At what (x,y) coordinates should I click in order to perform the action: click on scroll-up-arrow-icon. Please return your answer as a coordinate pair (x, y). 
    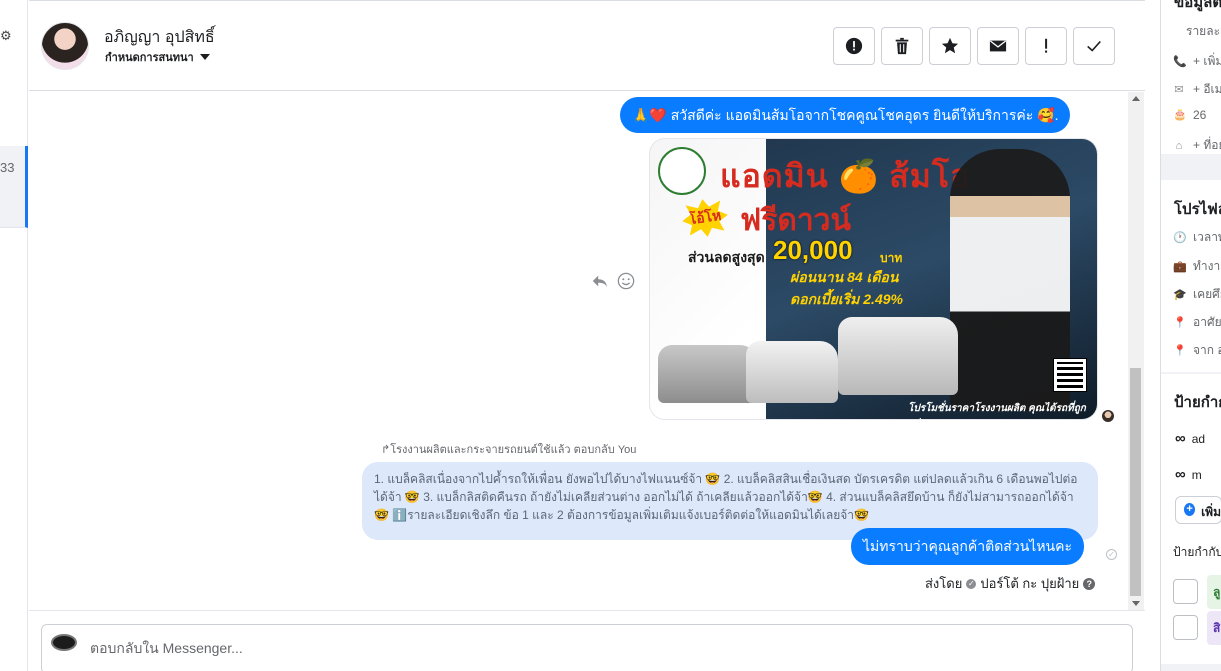
    Looking at the image, I should click on (1136, 98).